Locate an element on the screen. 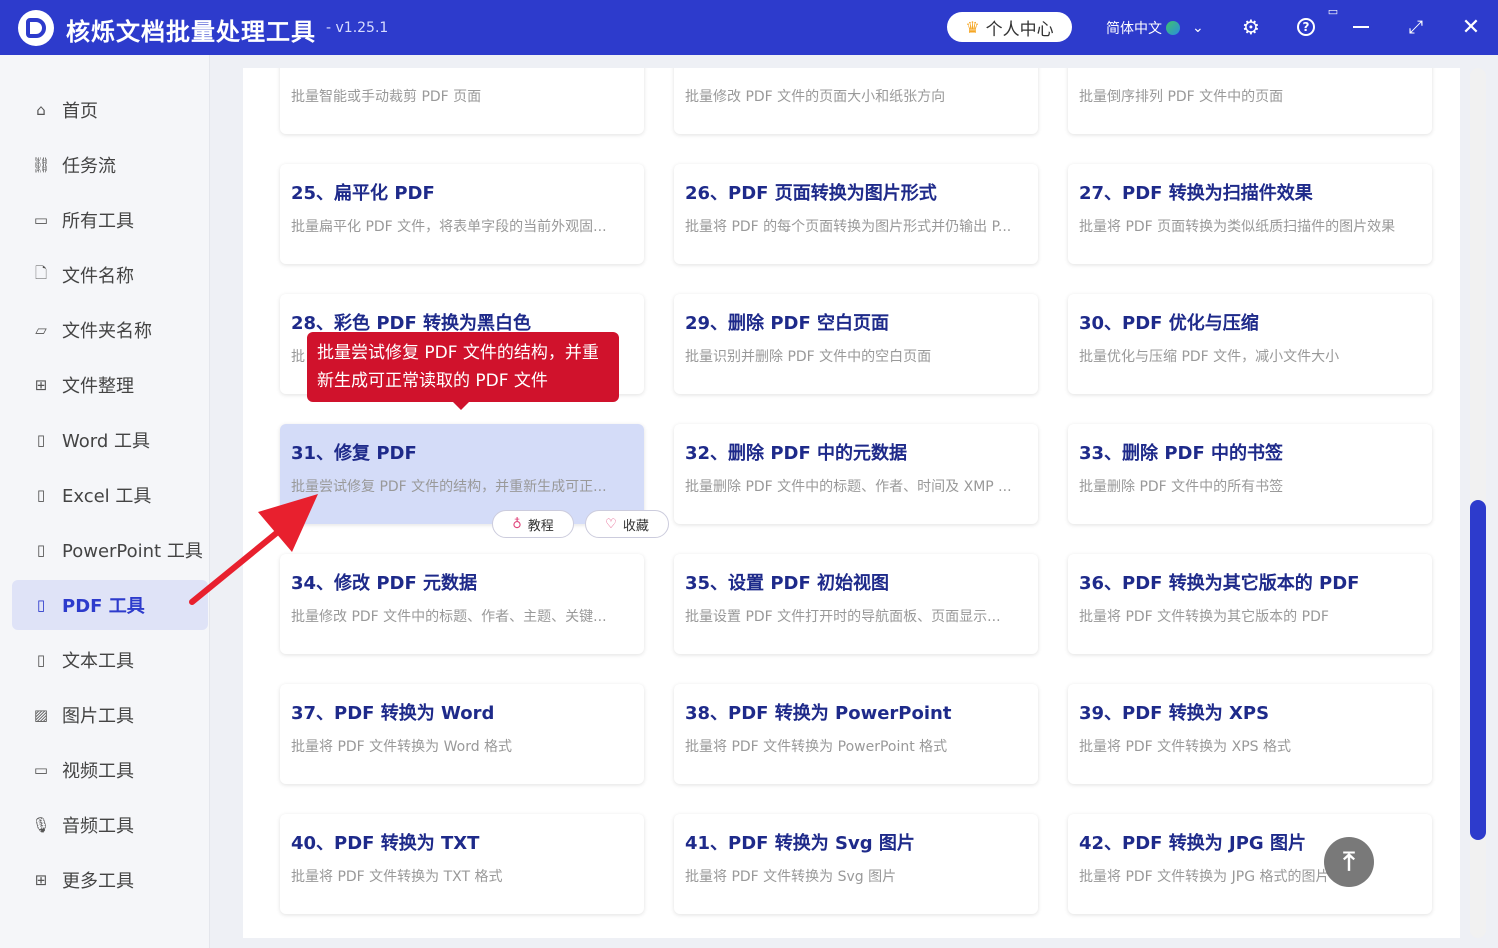 This screenshot has width=1498, height=948. tool-card: 29、删除 PDF 空白页面 批量识别并删除 PDF 文件中的空白页面 is located at coordinates (856, 344).